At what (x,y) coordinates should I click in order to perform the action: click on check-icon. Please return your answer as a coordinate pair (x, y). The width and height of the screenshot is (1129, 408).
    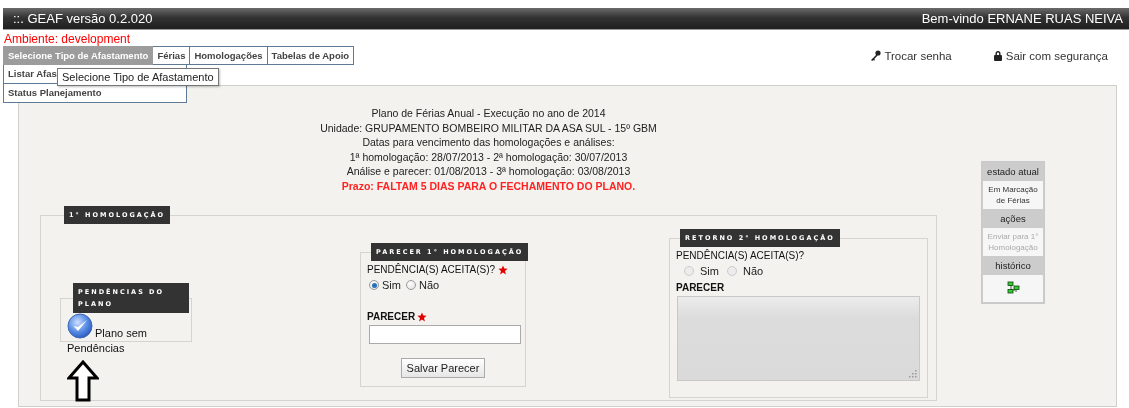
    Looking at the image, I should click on (80, 326).